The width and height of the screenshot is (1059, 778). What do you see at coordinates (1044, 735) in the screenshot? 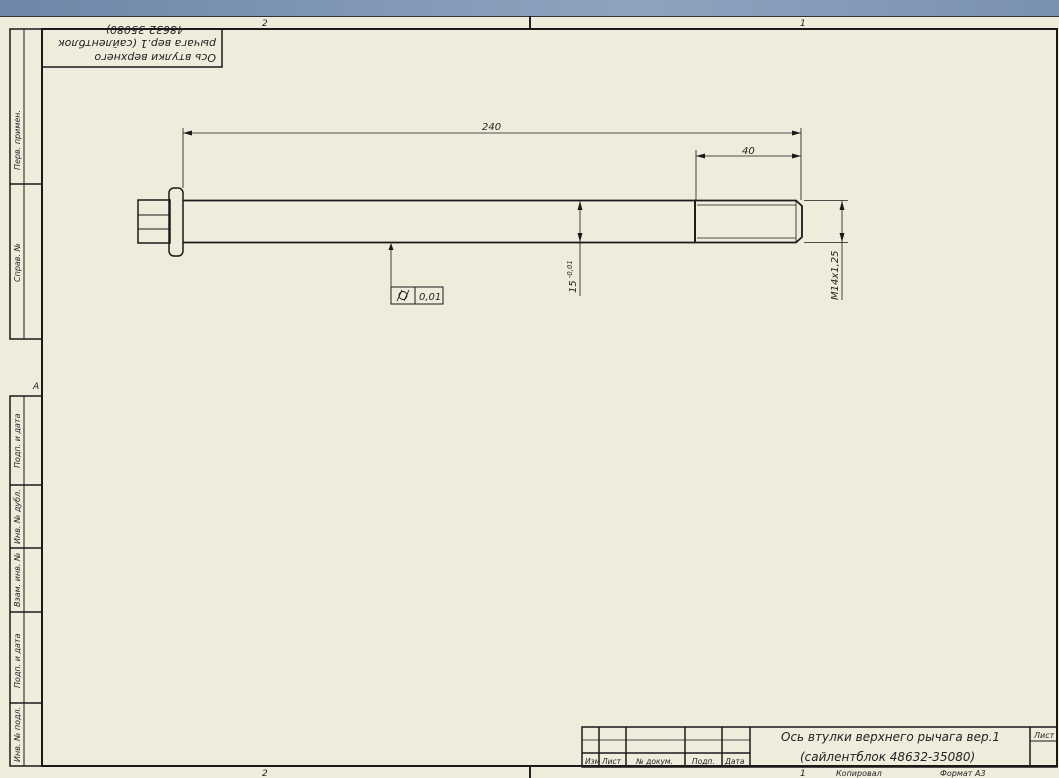
I see `tb-sheet-label: Лист` at bounding box center [1044, 735].